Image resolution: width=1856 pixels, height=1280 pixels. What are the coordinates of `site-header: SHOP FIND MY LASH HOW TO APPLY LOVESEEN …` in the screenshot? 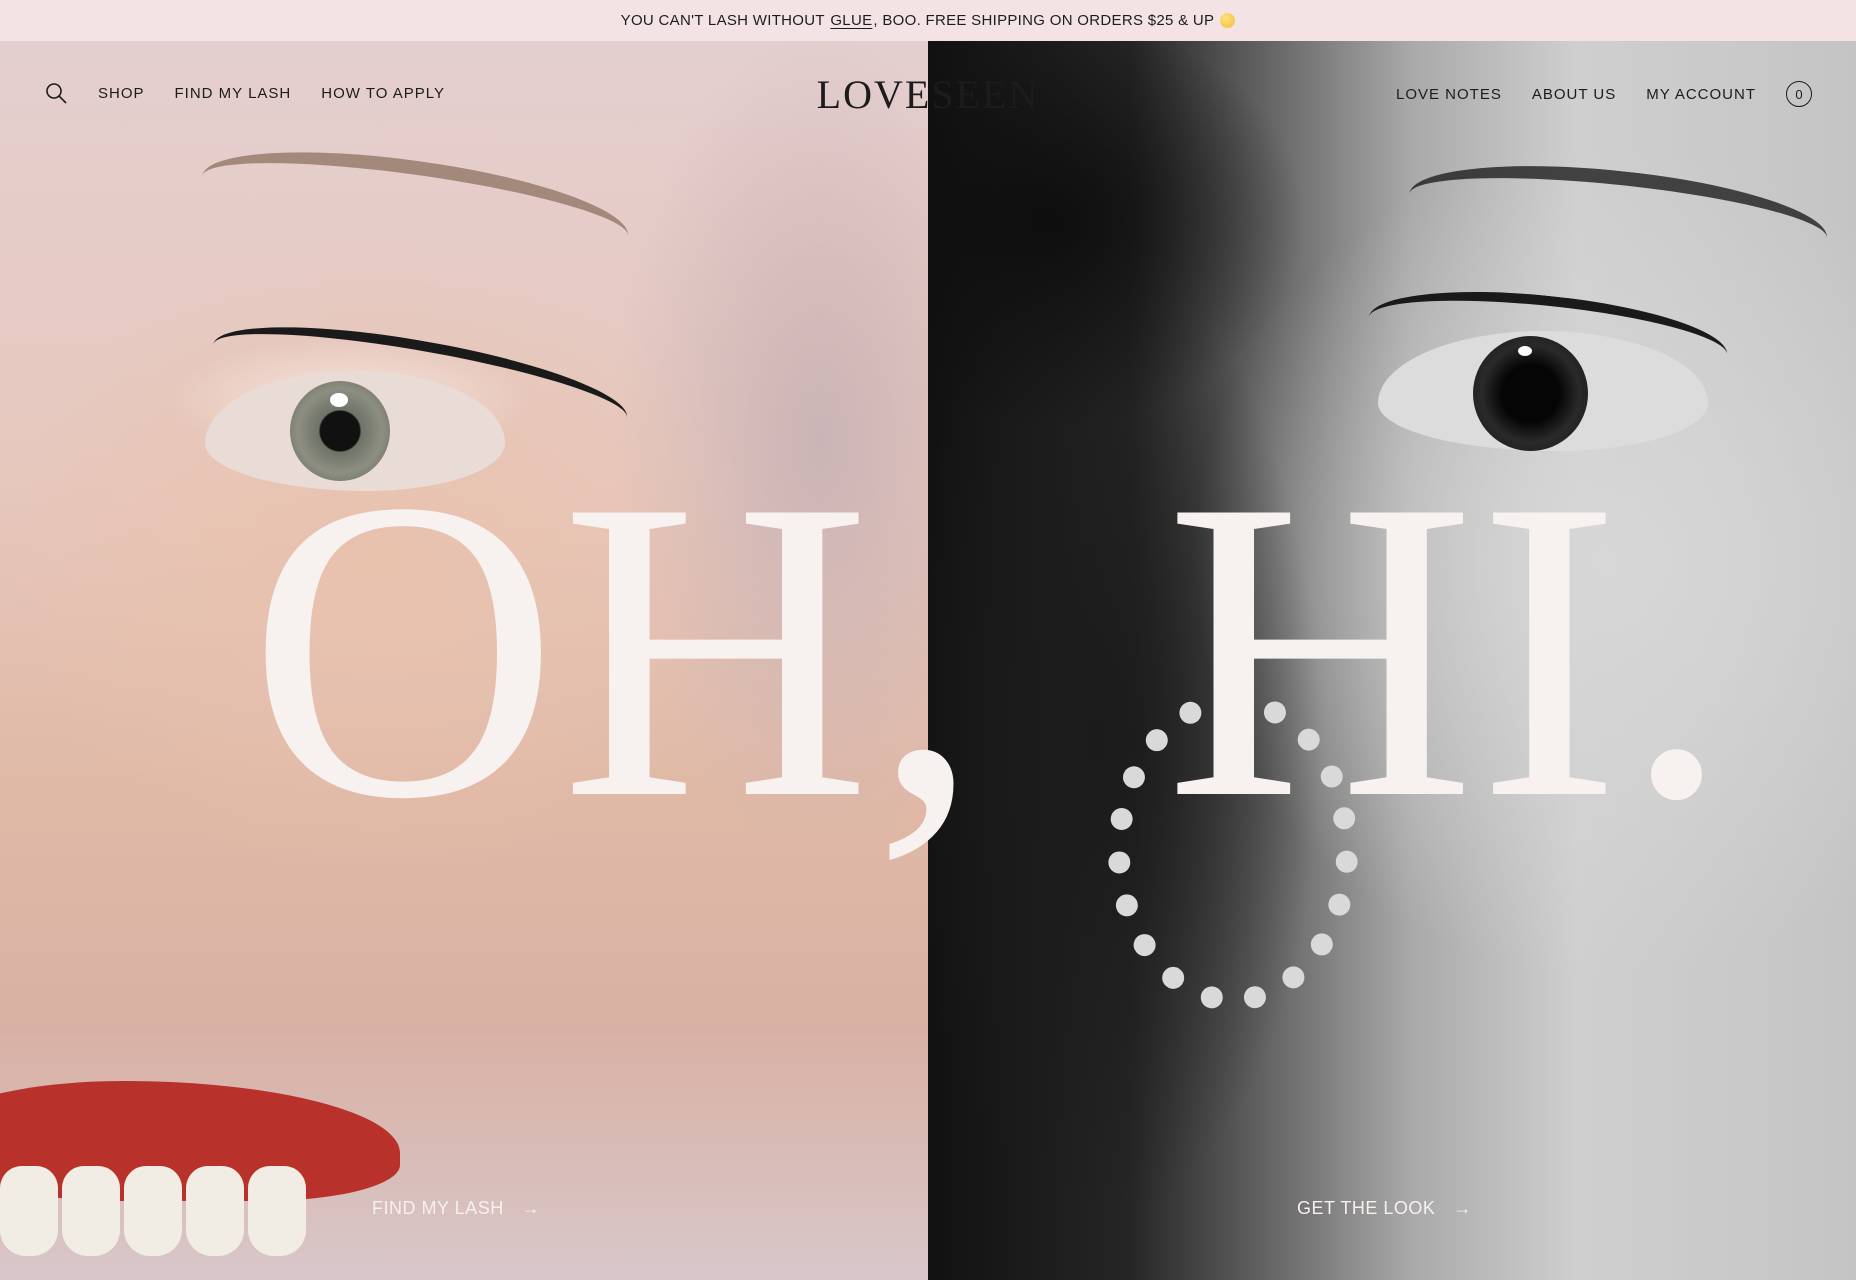 It's located at (928, 93).